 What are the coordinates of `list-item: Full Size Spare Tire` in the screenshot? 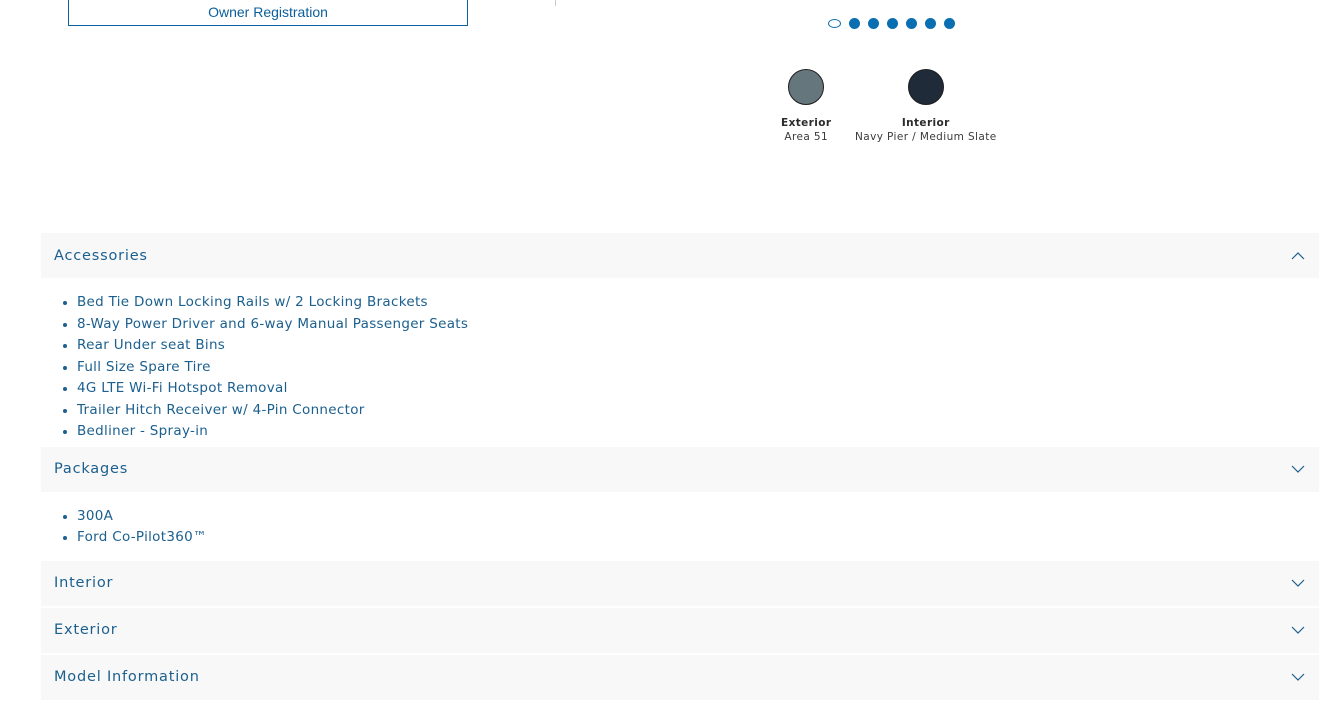 It's located at (698, 368).